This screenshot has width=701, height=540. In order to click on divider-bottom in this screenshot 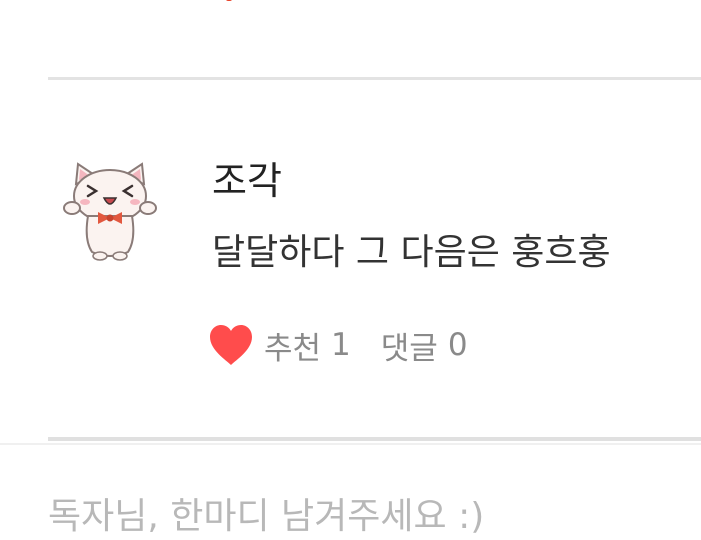, I will do `click(374, 439)`.